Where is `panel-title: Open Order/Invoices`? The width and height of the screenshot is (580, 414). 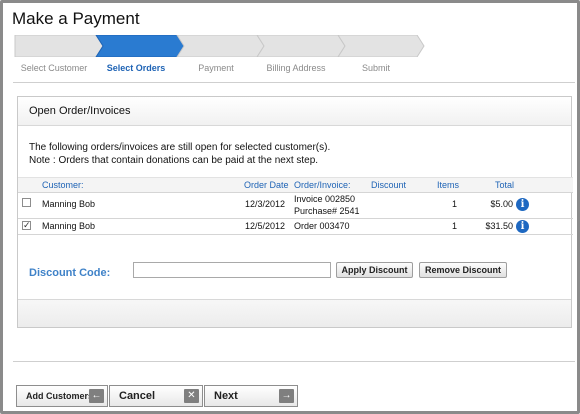 panel-title: Open Order/Invoices is located at coordinates (294, 111).